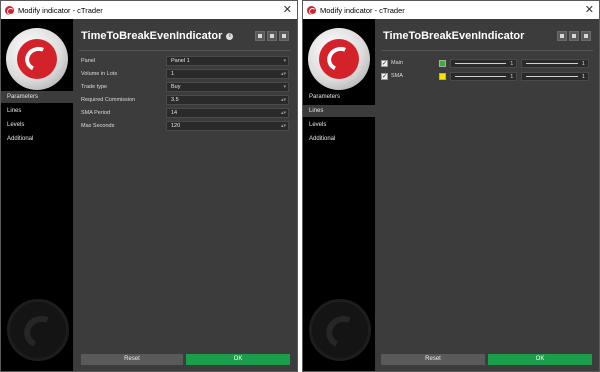 Image resolution: width=600 pixels, height=372 pixels. Describe the element at coordinates (96, 113) in the screenshot. I see `param-label: SMA Period` at that location.